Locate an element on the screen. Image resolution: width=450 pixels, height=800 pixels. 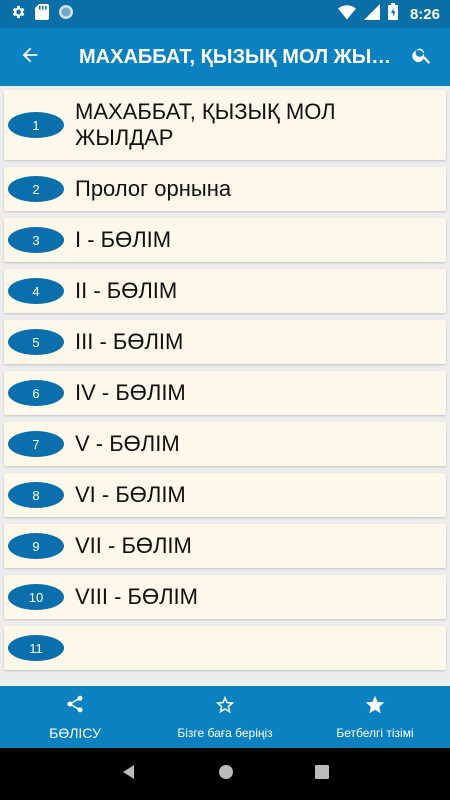
chapter-number-badge: 7 is located at coordinates (36, 444).